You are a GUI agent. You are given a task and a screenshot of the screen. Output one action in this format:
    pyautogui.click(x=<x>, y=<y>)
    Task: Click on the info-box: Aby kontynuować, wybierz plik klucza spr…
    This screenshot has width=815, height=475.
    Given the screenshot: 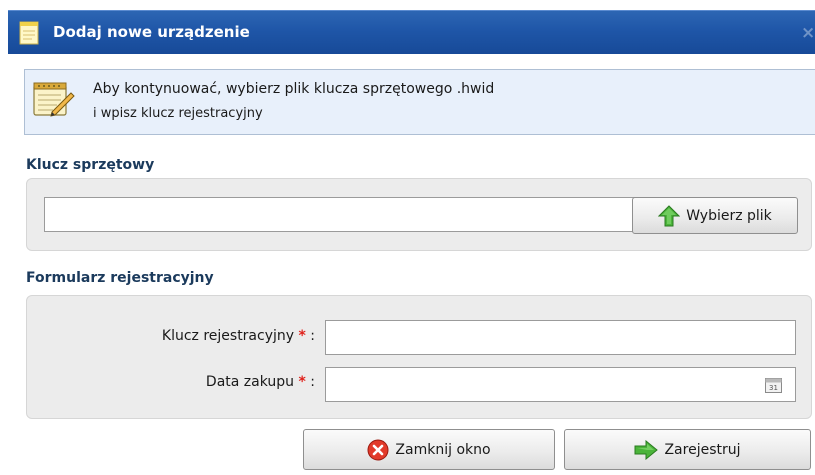 What is the action you would take?
    pyautogui.click(x=419, y=102)
    